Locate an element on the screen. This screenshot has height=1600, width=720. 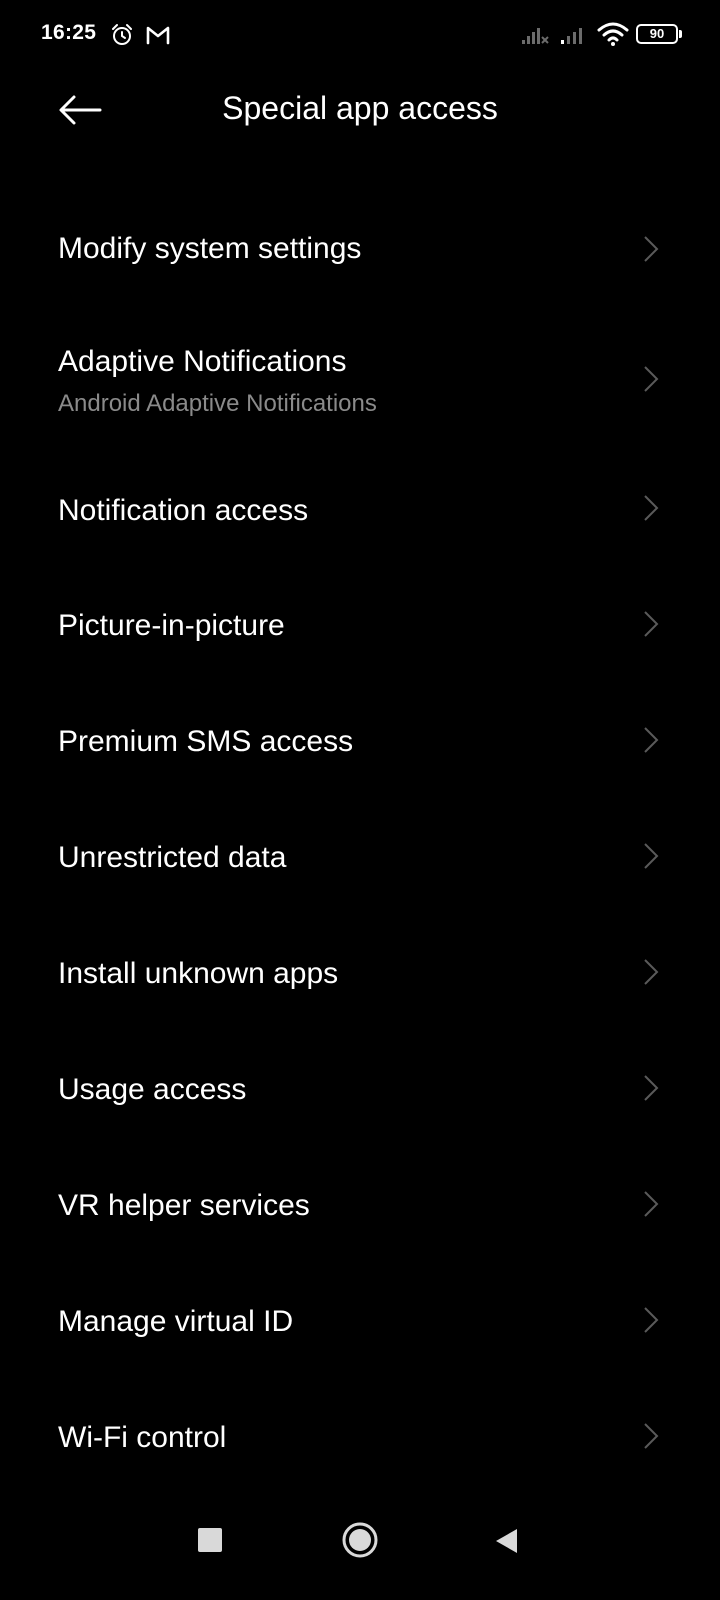
item-label: Usage access is located at coordinates (152, 1089).